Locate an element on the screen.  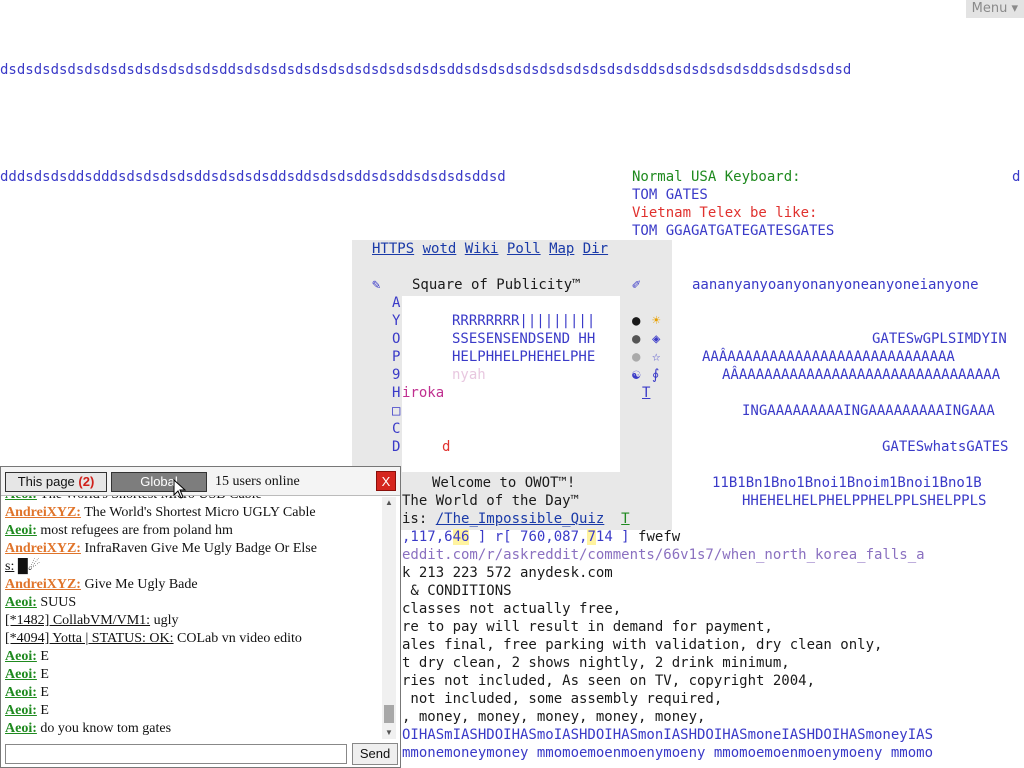
canvas-text-line: HHEHELHELPHELPPHELPPLSHELPPLS is located at coordinates (864, 501).